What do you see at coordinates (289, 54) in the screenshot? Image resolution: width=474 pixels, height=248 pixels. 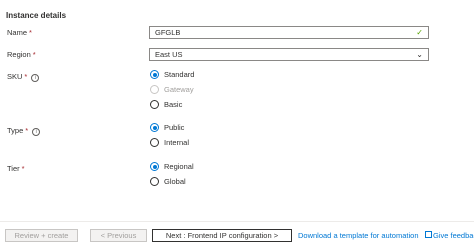 I see `region-dropdown: East US ⌄` at bounding box center [289, 54].